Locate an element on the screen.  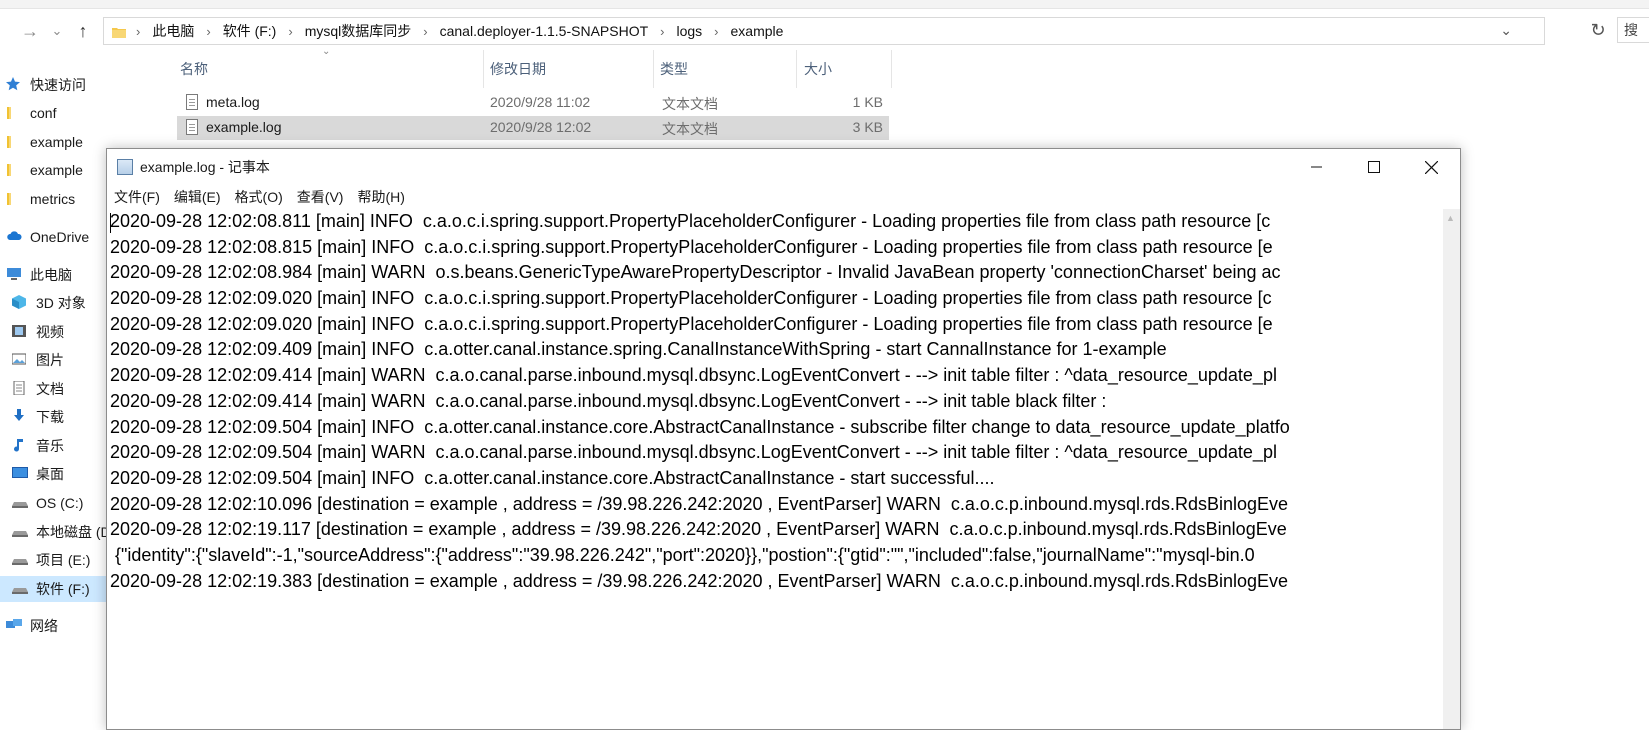
sidebar-item: 桌面 is located at coordinates (56, 474).